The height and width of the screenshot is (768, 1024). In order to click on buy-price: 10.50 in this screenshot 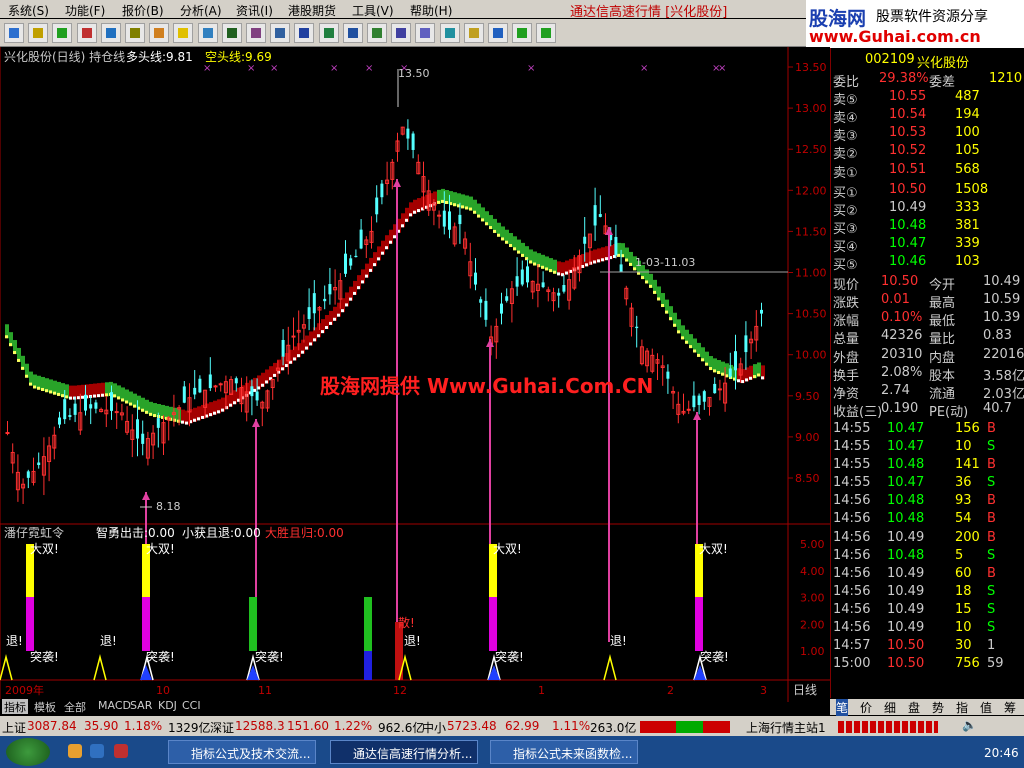, I will do `click(908, 189)`.